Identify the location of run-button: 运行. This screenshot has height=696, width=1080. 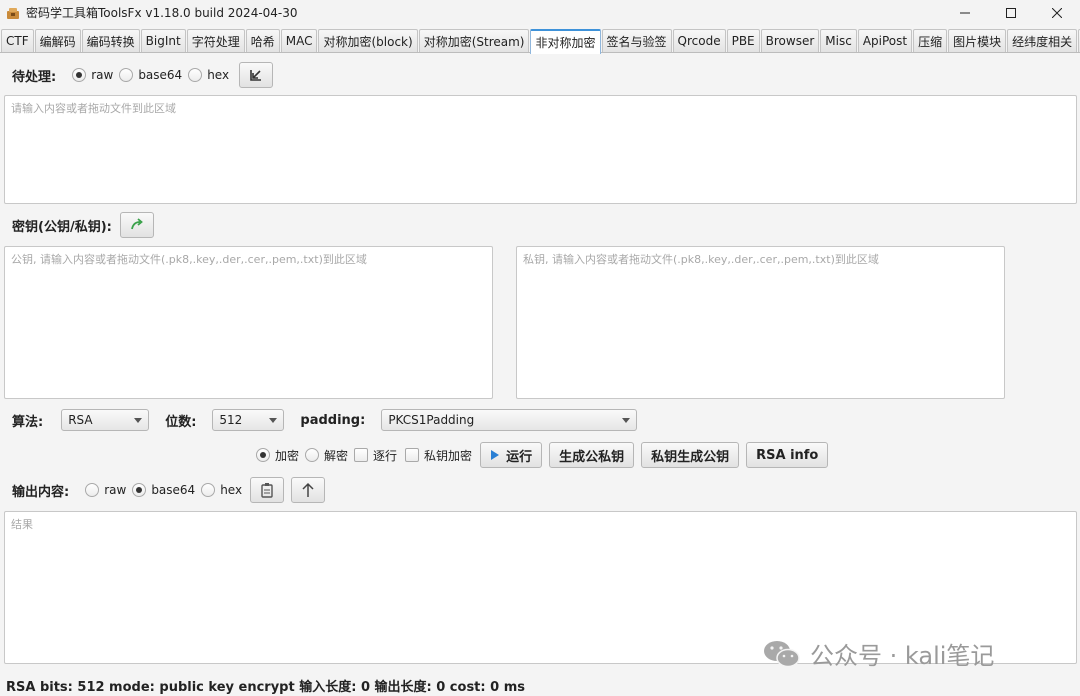
(511, 455).